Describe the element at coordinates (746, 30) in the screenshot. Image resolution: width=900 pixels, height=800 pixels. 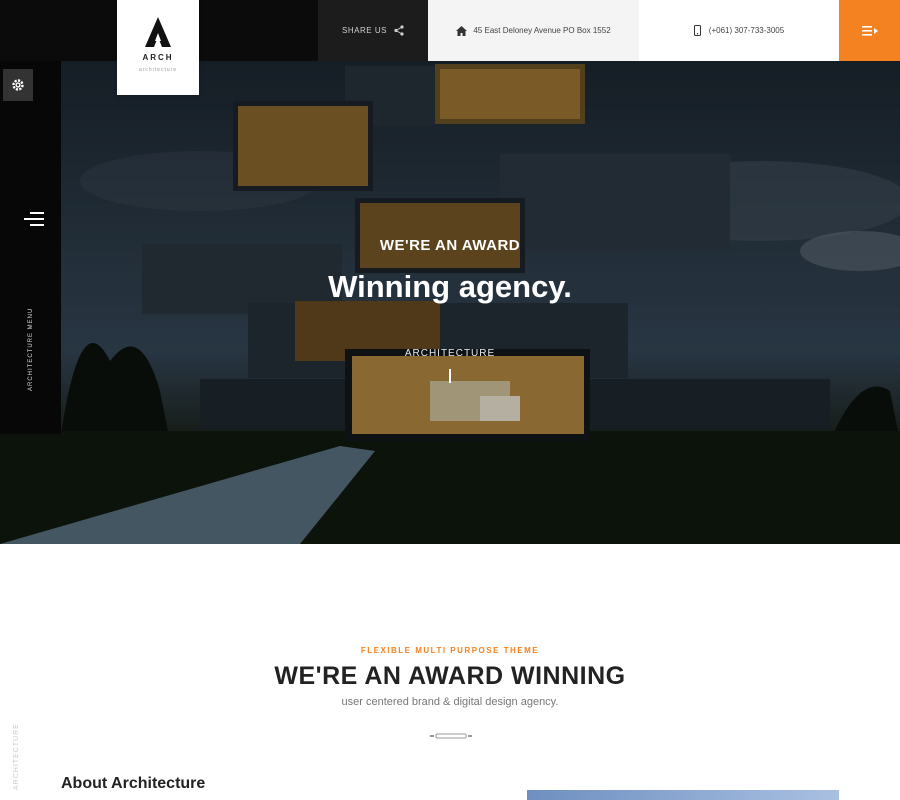
I see `phone-text: (+061) 307-733-3005` at that location.